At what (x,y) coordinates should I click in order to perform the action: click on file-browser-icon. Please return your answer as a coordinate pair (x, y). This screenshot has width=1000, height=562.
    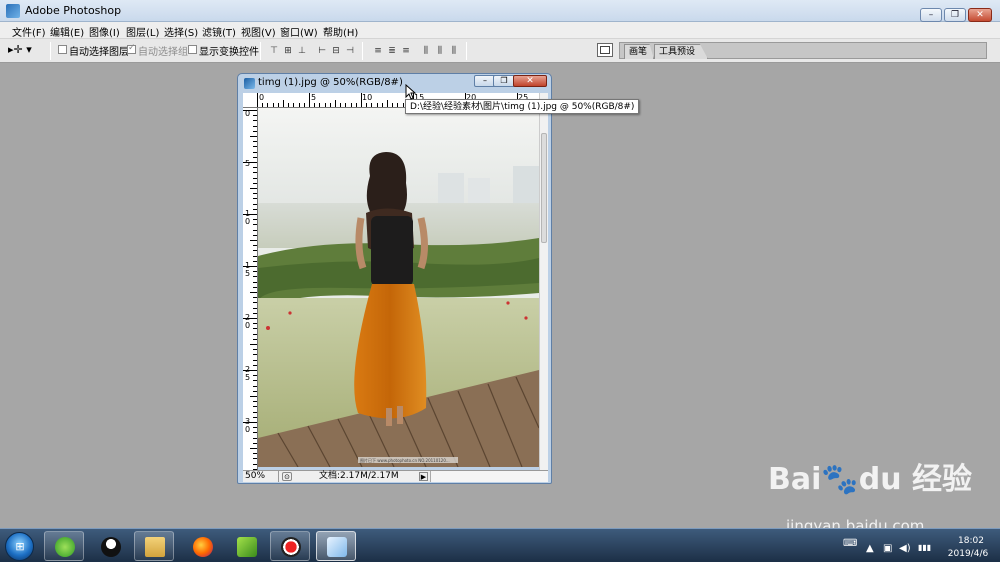
    Looking at the image, I should click on (605, 50).